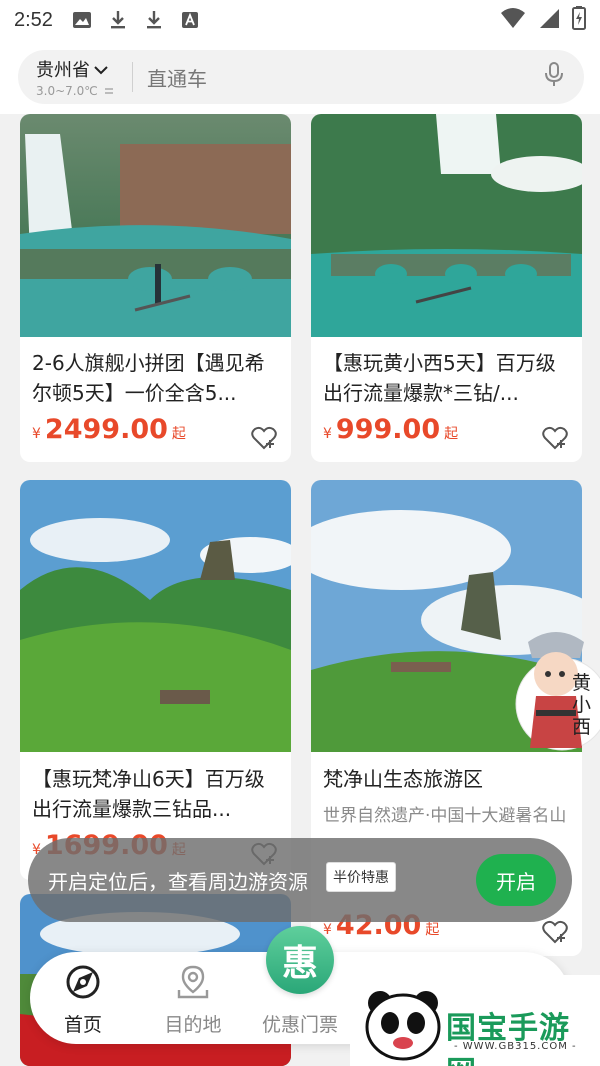  I want to click on product-card: 【惠玩黄小西5天】百万级出行流量爆款*三钻/... ¥ 999.00 起, so click(446, 288).